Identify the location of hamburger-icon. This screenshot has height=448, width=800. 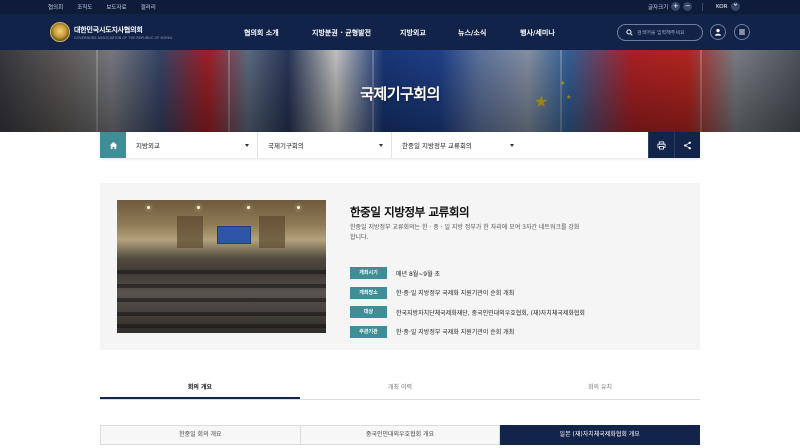
(742, 32).